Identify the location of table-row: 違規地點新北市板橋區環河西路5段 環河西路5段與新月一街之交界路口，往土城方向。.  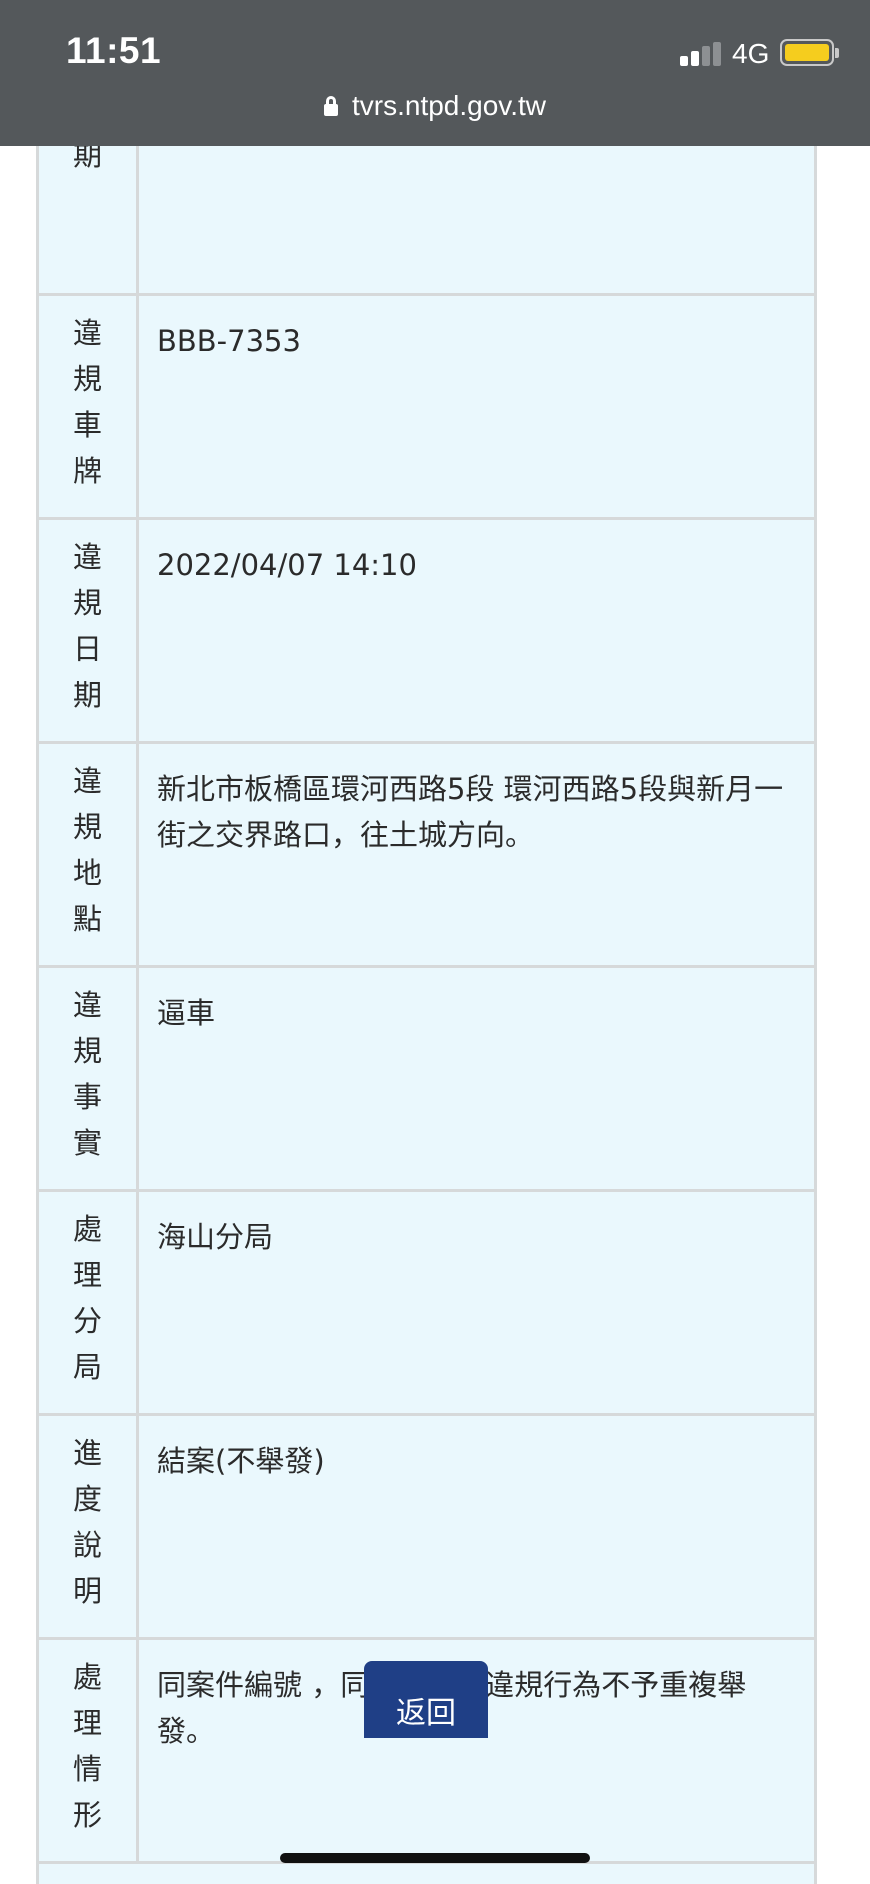
(426, 854).